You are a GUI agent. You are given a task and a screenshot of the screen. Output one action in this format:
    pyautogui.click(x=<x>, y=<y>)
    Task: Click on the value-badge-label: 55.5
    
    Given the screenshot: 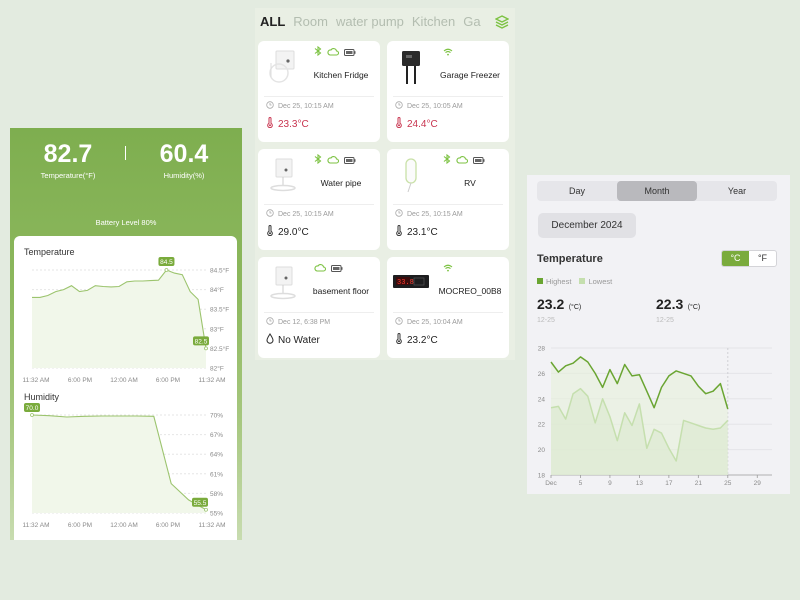 What is the action you would take?
    pyautogui.click(x=200, y=503)
    